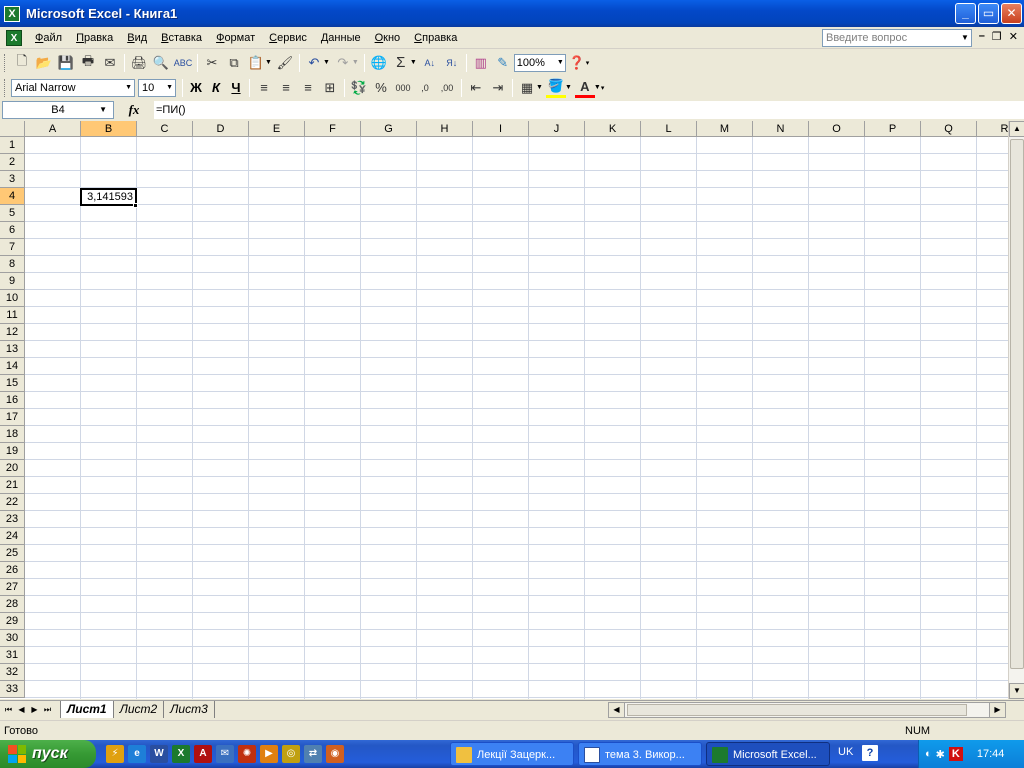 This screenshot has height=768, width=1024. Describe the element at coordinates (982, 36) in the screenshot. I see `doc-minimize-button: –` at that location.